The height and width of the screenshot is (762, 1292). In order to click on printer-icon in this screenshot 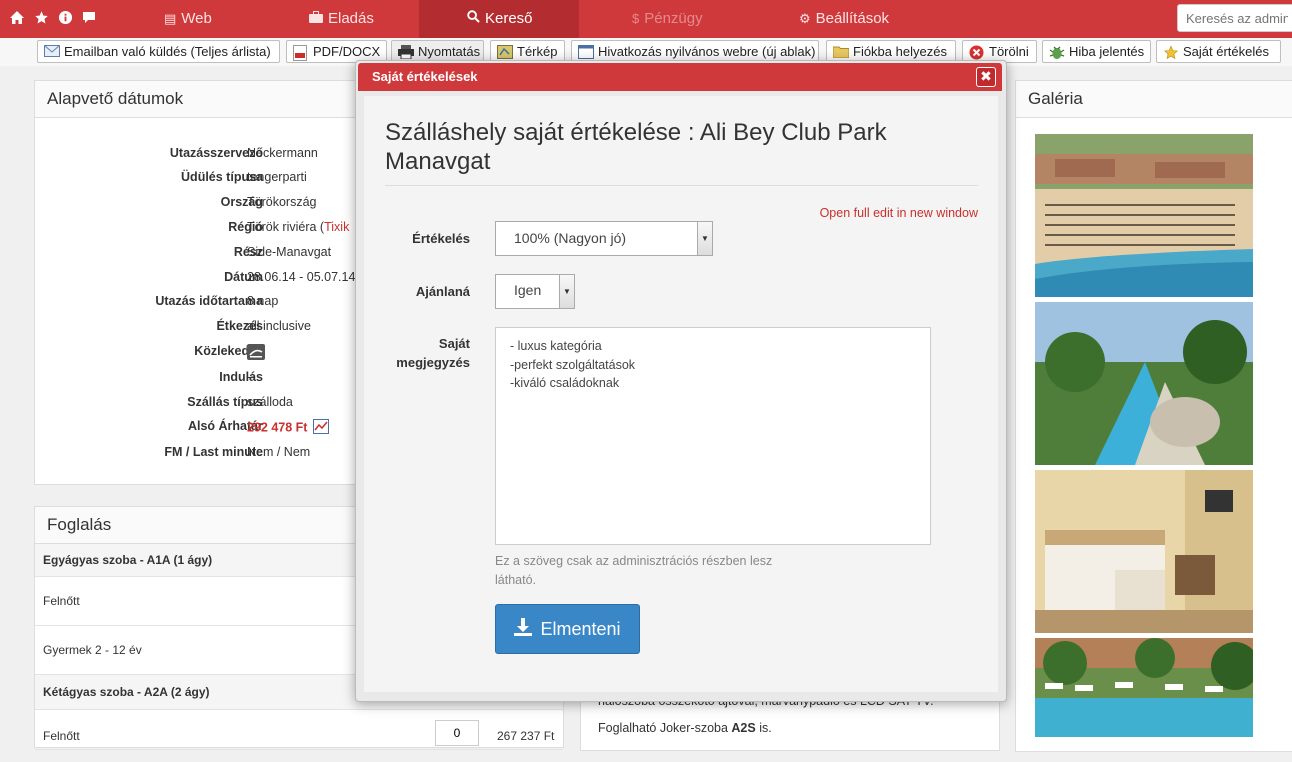, I will do `click(406, 51)`.